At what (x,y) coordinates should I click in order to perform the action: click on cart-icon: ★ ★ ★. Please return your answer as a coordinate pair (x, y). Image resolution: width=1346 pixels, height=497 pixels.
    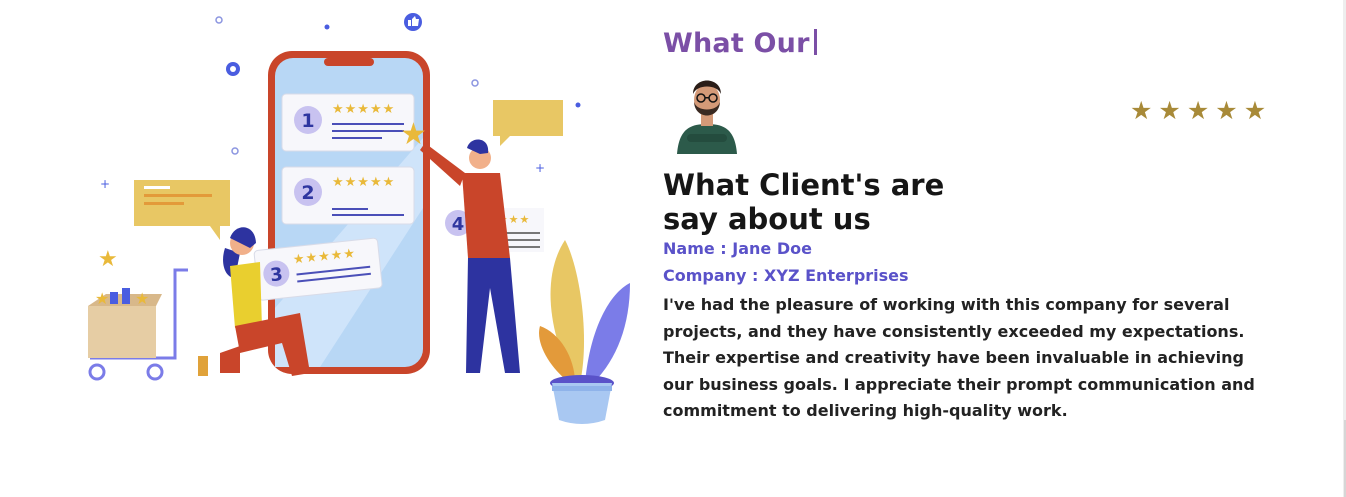
    Looking at the image, I should click on (138, 314).